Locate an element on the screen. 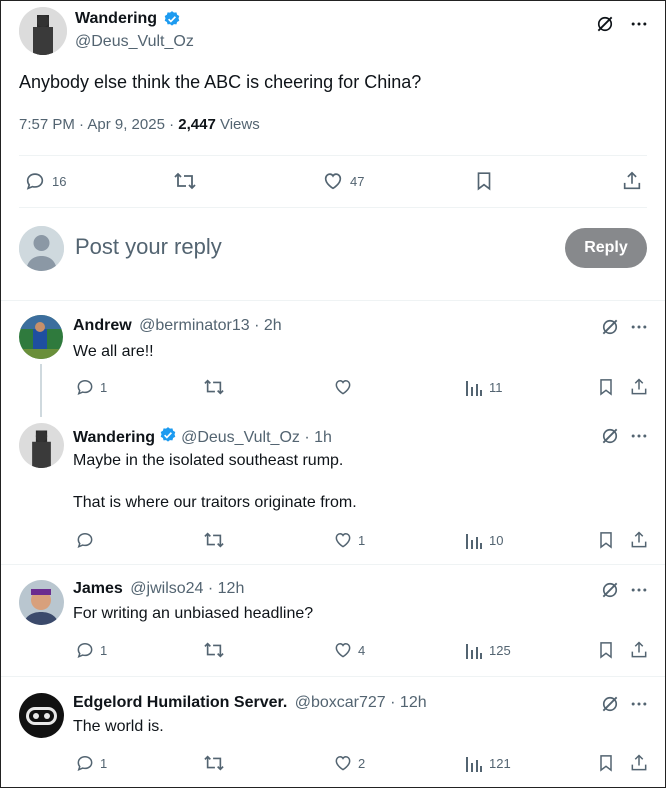 This screenshot has width=666, height=788. like-action-button: 2 is located at coordinates (349, 763).